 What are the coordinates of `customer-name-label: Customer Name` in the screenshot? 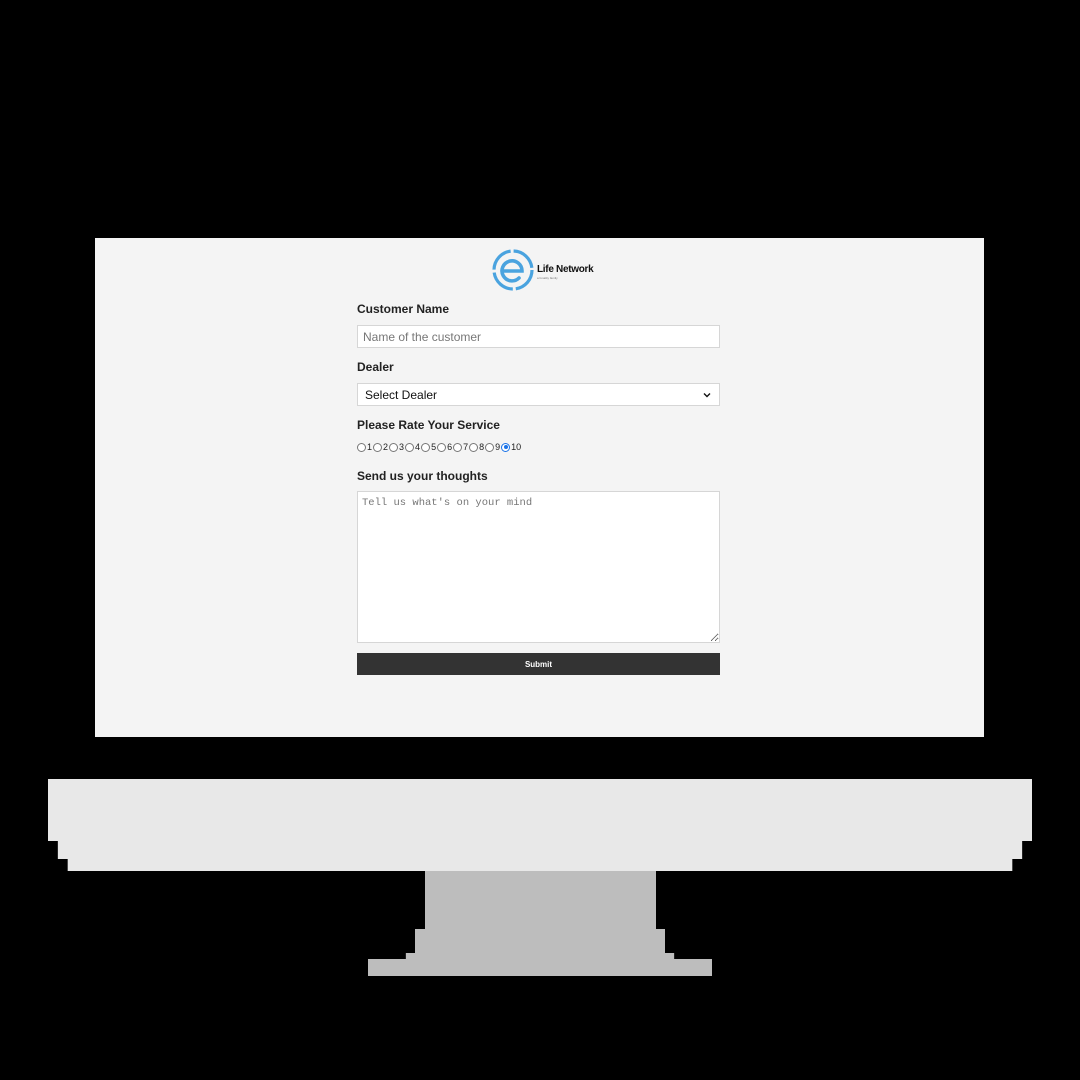 It's located at (403, 309).